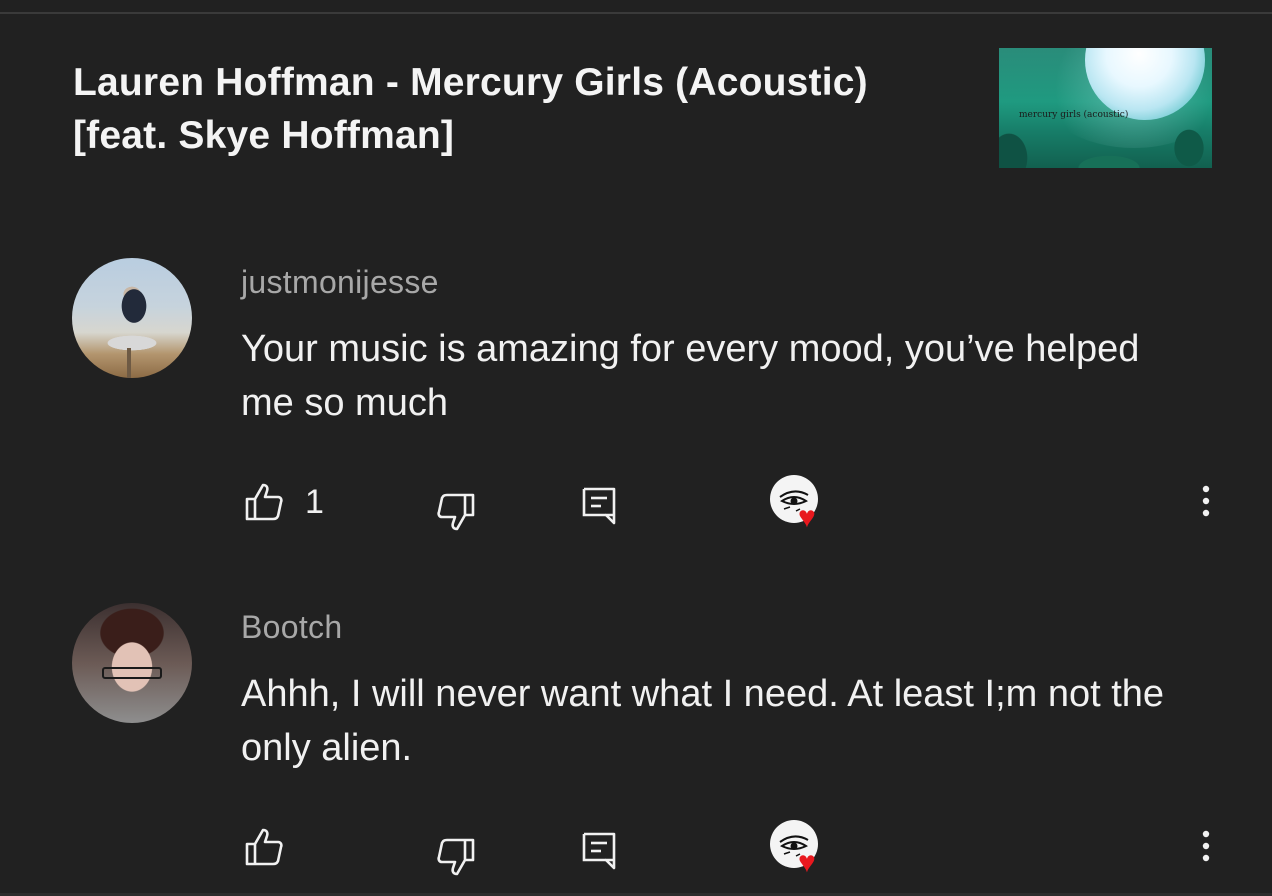  Describe the element at coordinates (291, 627) in the screenshot. I see `comment-author: Bootch` at that location.